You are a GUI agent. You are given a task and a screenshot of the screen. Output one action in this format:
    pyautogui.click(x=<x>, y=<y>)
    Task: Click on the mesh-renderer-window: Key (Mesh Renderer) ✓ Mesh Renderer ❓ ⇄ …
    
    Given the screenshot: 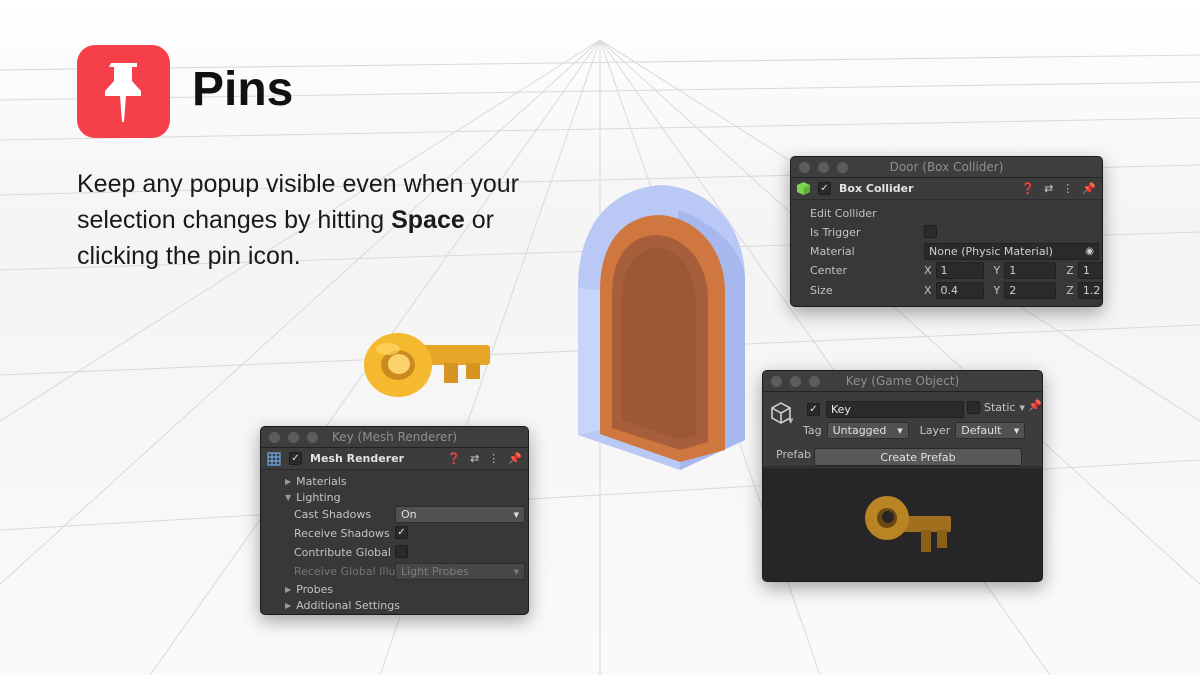 What is the action you would take?
    pyautogui.click(x=394, y=520)
    